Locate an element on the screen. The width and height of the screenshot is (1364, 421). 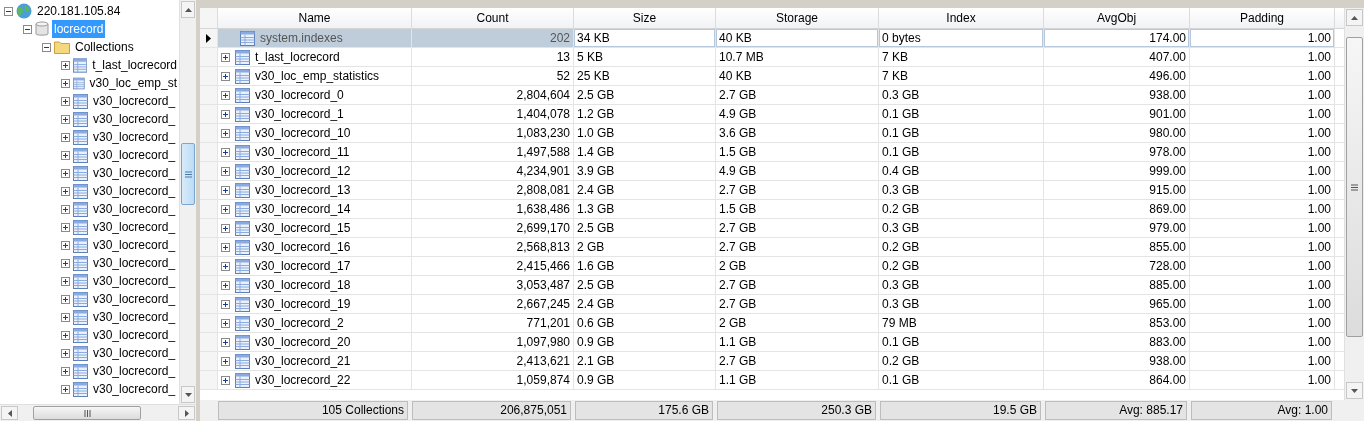
column-header: AvgObj is located at coordinates (1117, 18).